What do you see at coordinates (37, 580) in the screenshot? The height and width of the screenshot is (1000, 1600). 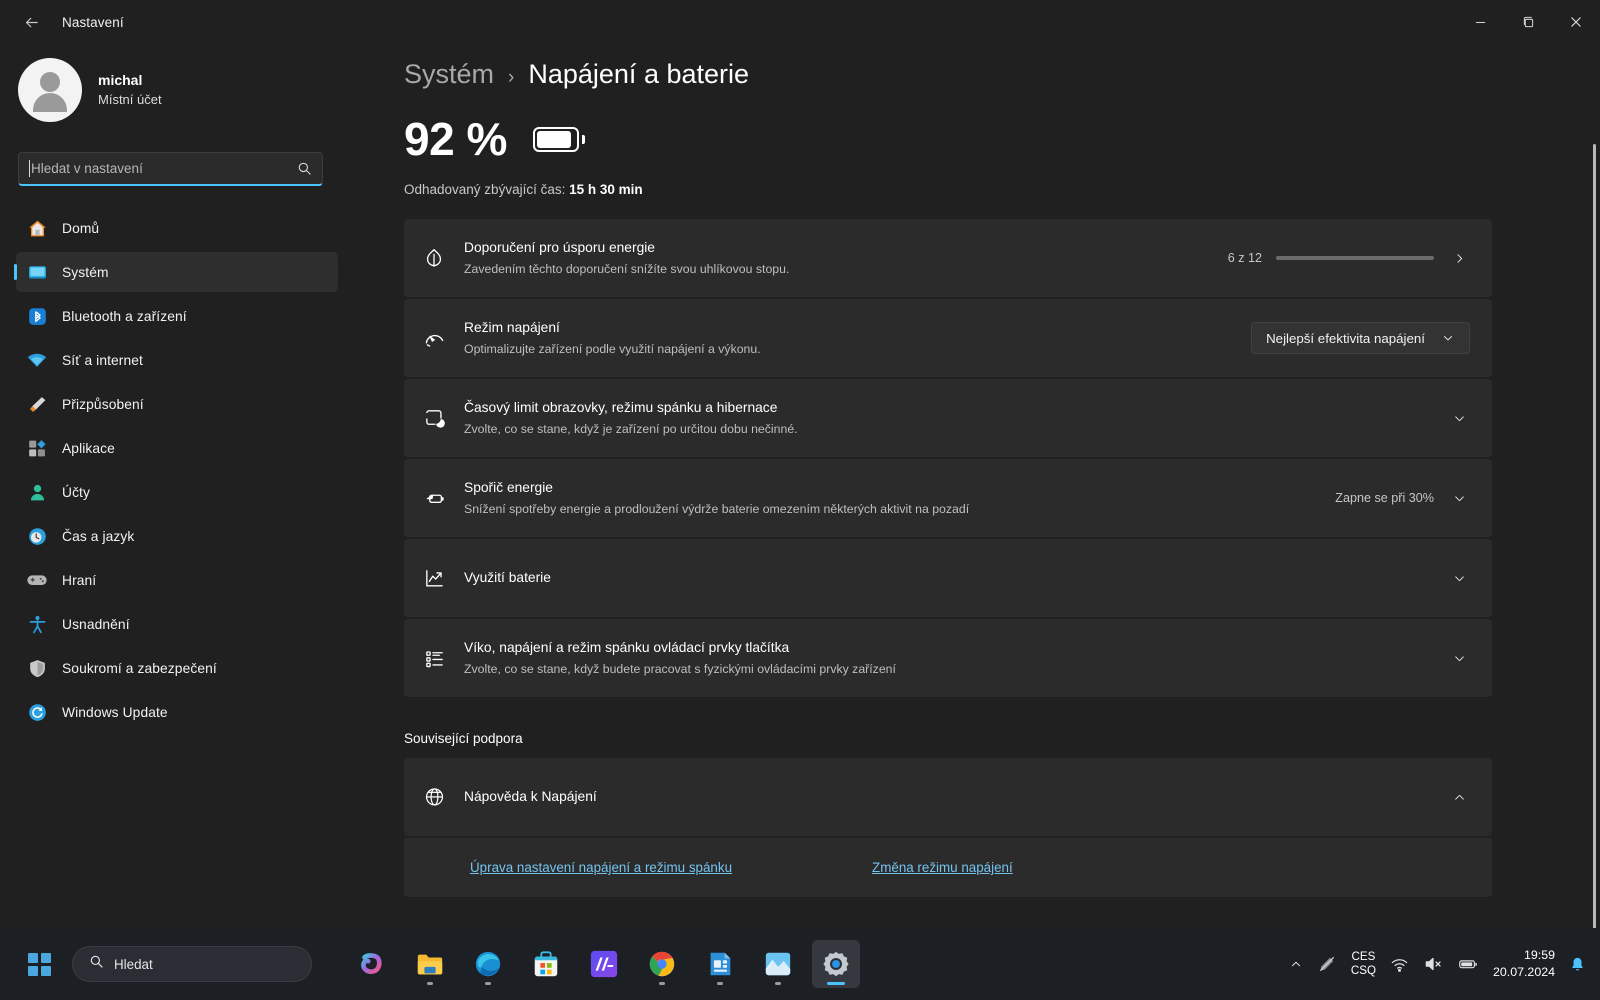 I see `gamepad-icon` at bounding box center [37, 580].